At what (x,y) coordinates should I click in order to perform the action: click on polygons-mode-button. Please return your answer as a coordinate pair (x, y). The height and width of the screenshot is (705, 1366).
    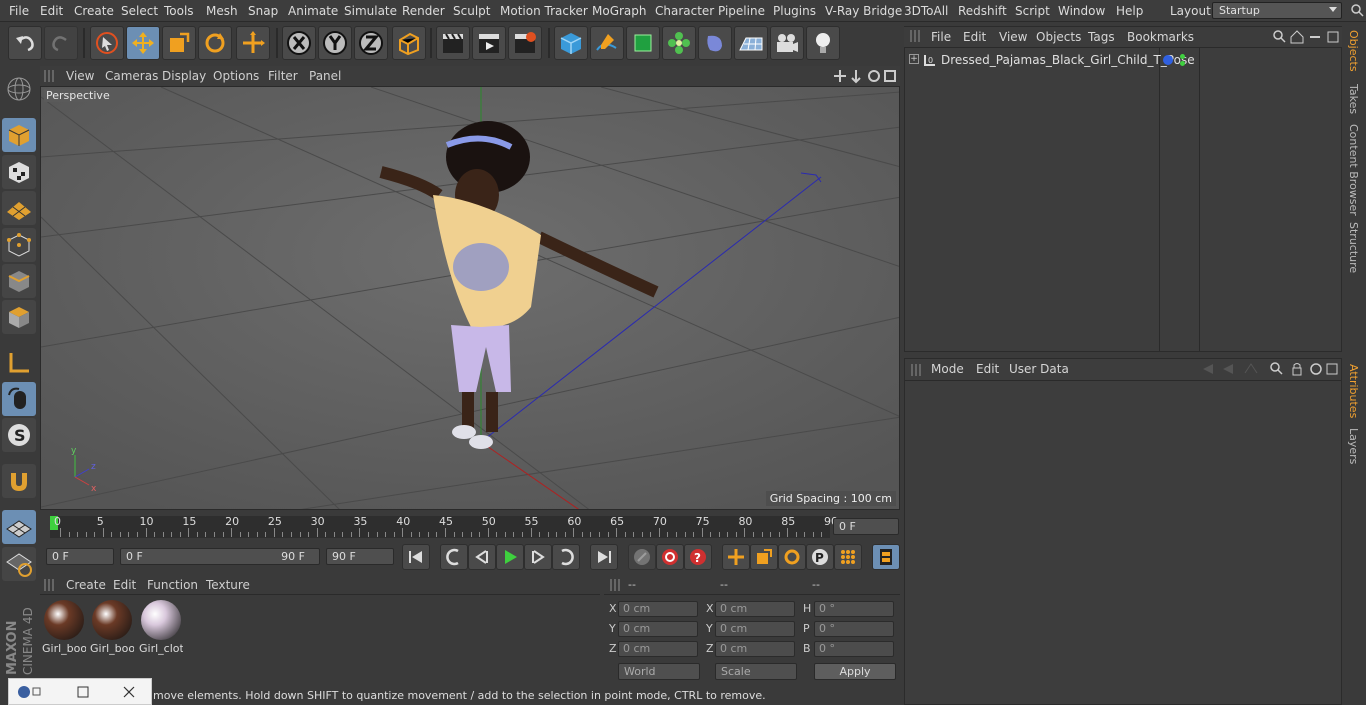
    Looking at the image, I should click on (19, 317).